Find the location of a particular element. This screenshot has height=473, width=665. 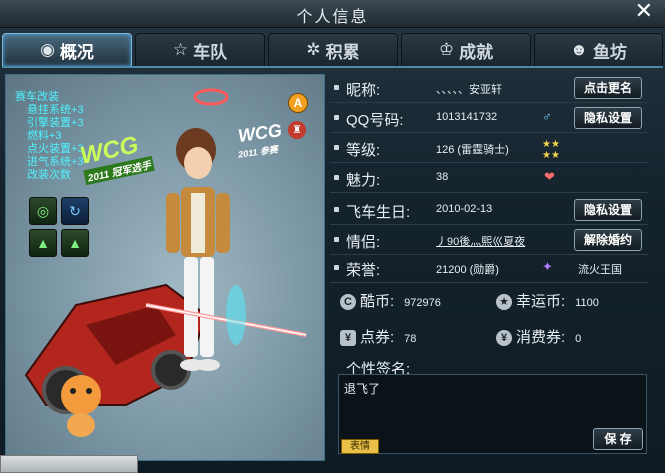

lucky-coin: ★ 幸运币: 1100 is located at coordinates (547, 300).